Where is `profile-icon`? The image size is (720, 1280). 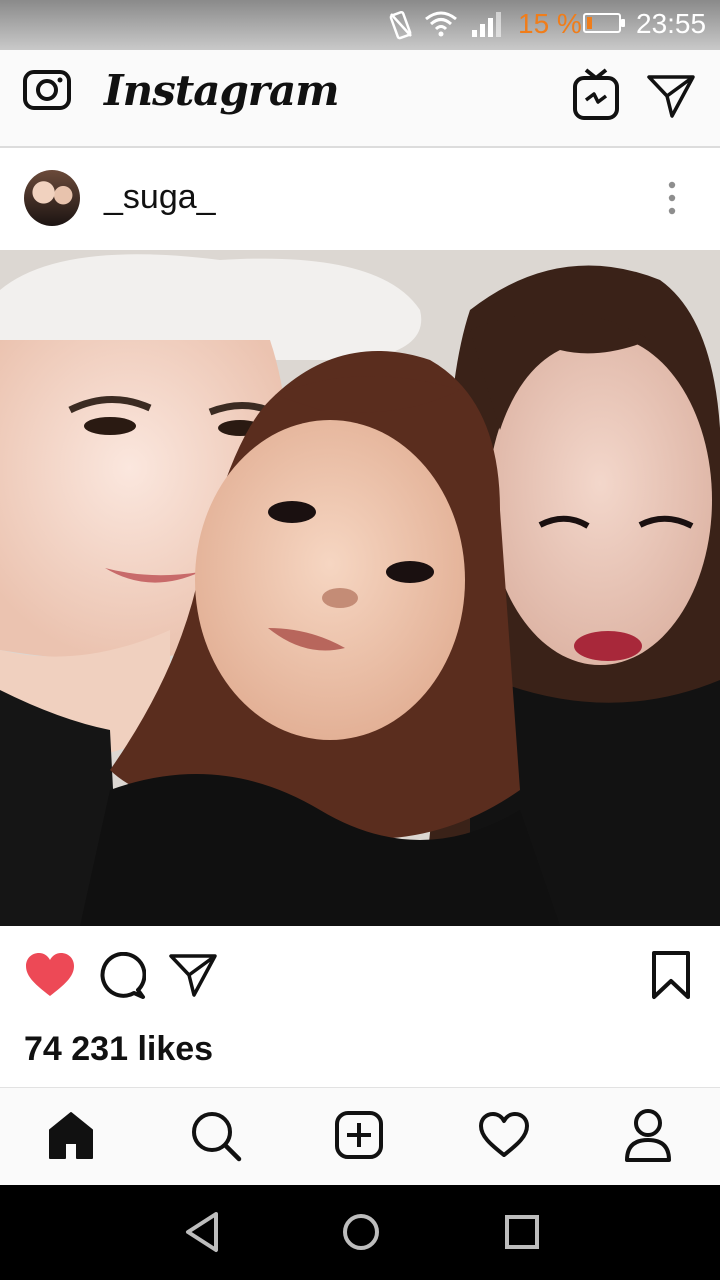 profile-icon is located at coordinates (648, 1135).